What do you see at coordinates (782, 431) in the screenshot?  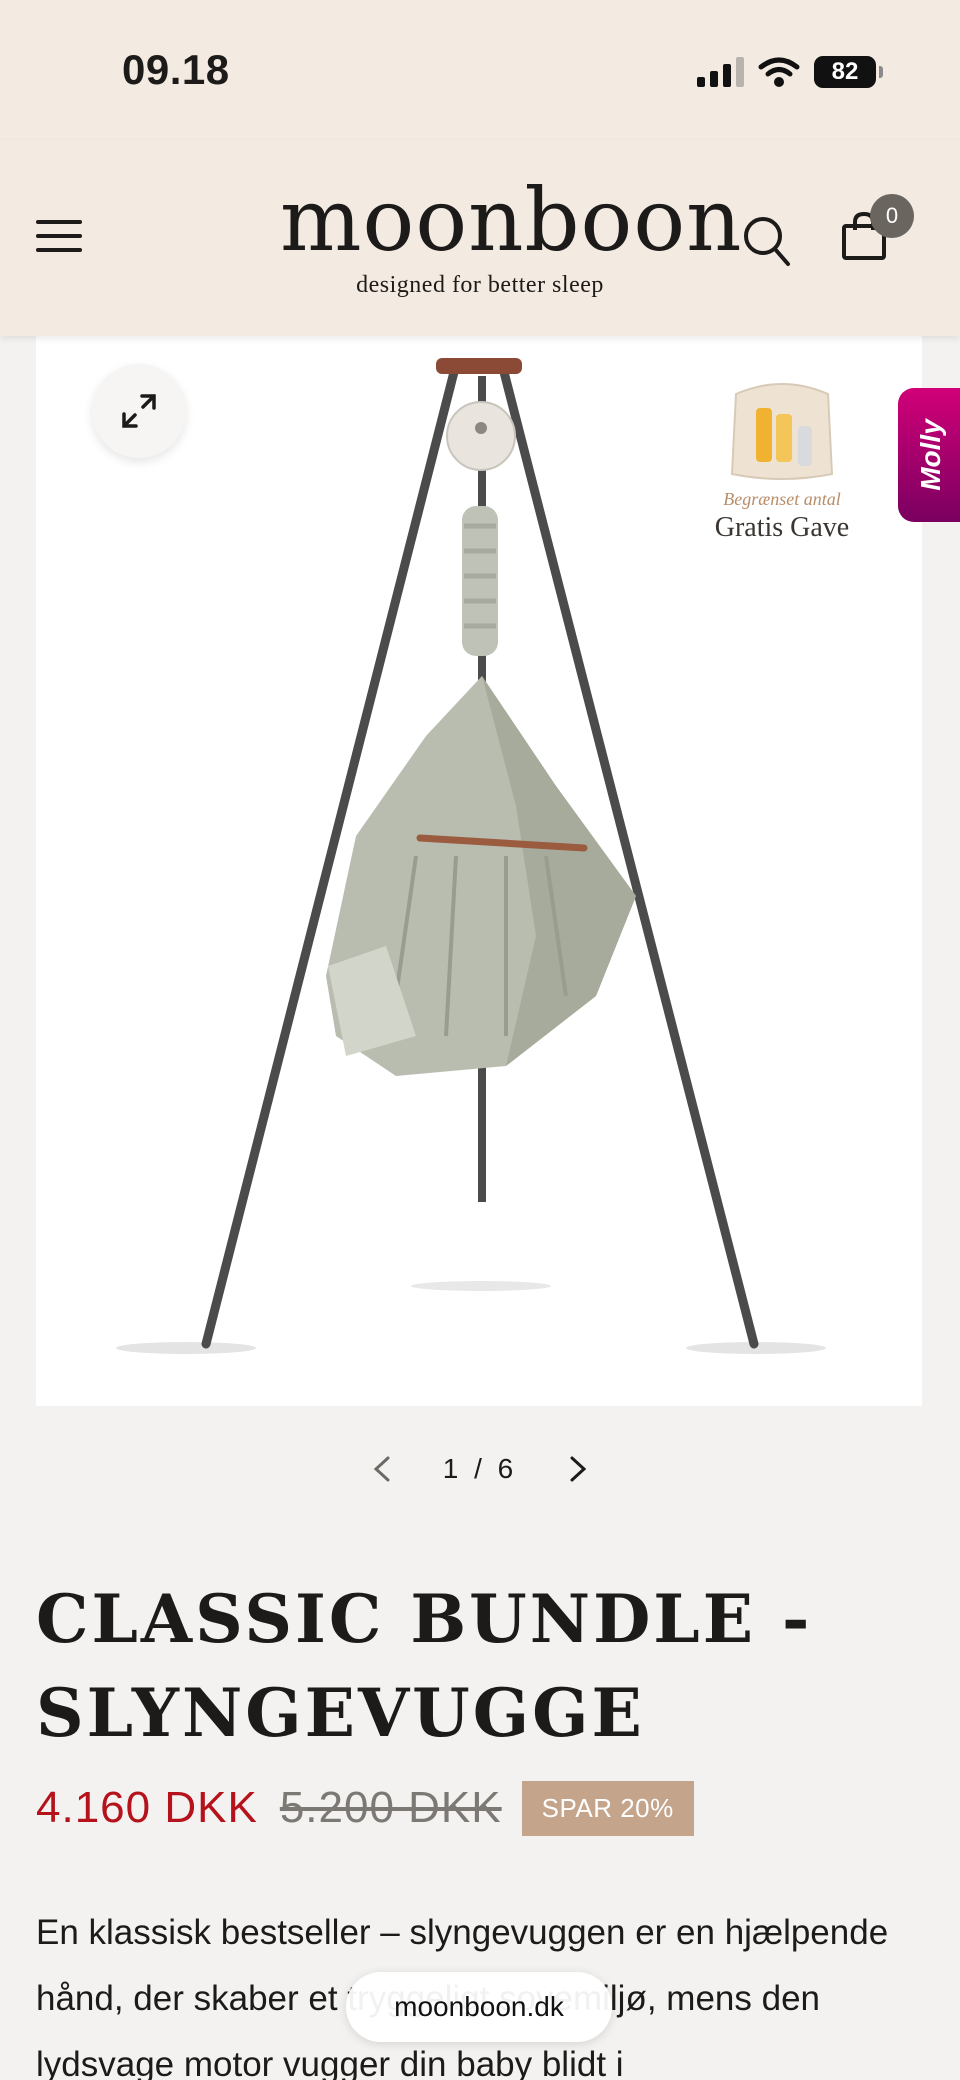 I see `gift-bag-icon` at bounding box center [782, 431].